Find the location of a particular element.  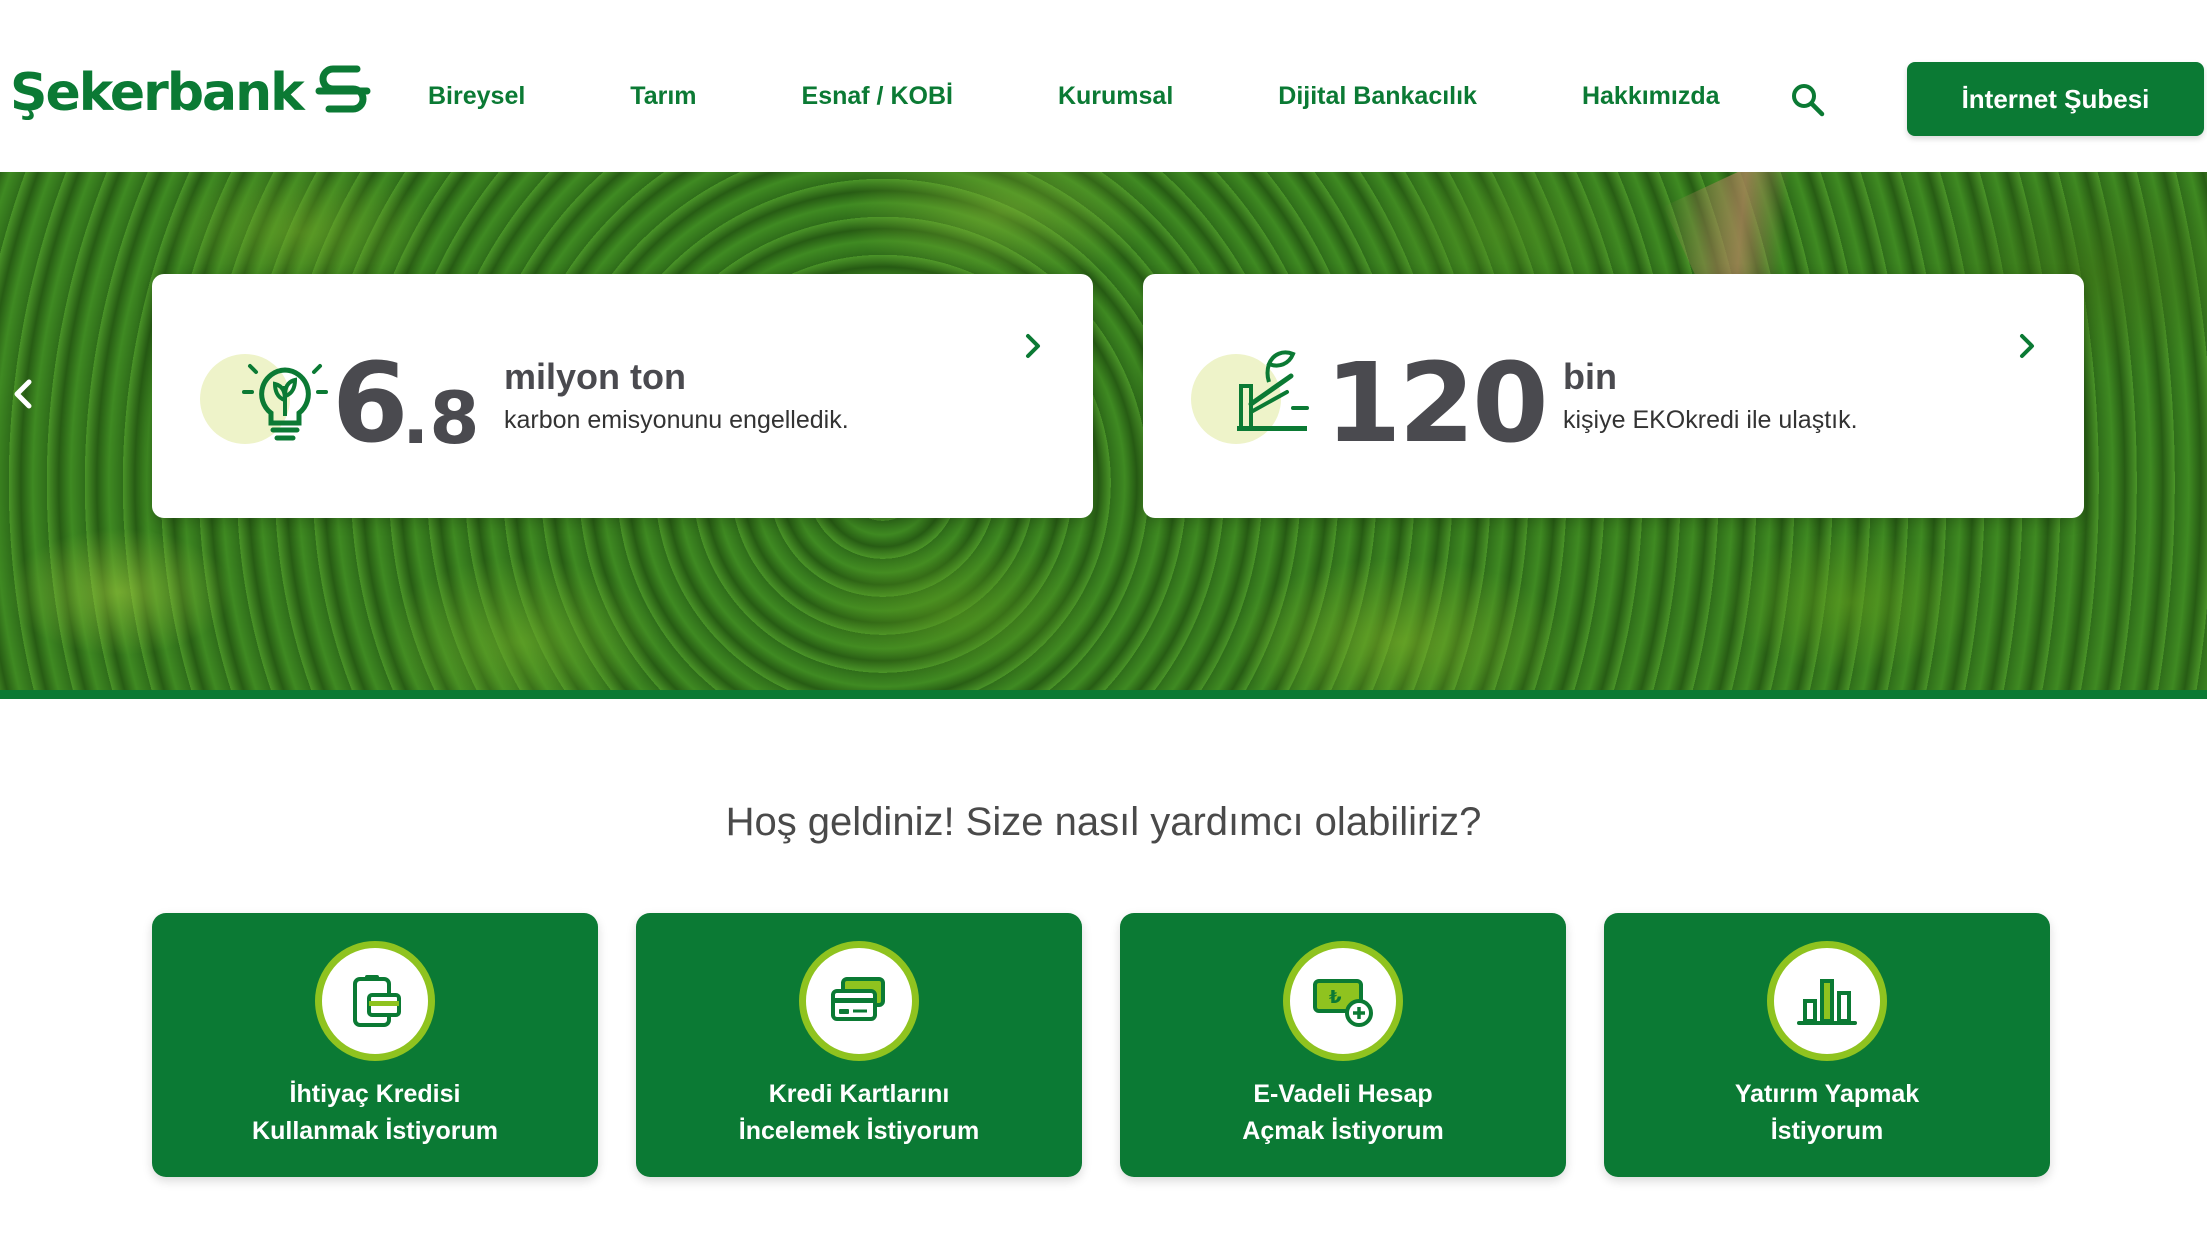

tile-label: E-Vadeli Hesap Açmak İstiyorum is located at coordinates (1343, 1112).